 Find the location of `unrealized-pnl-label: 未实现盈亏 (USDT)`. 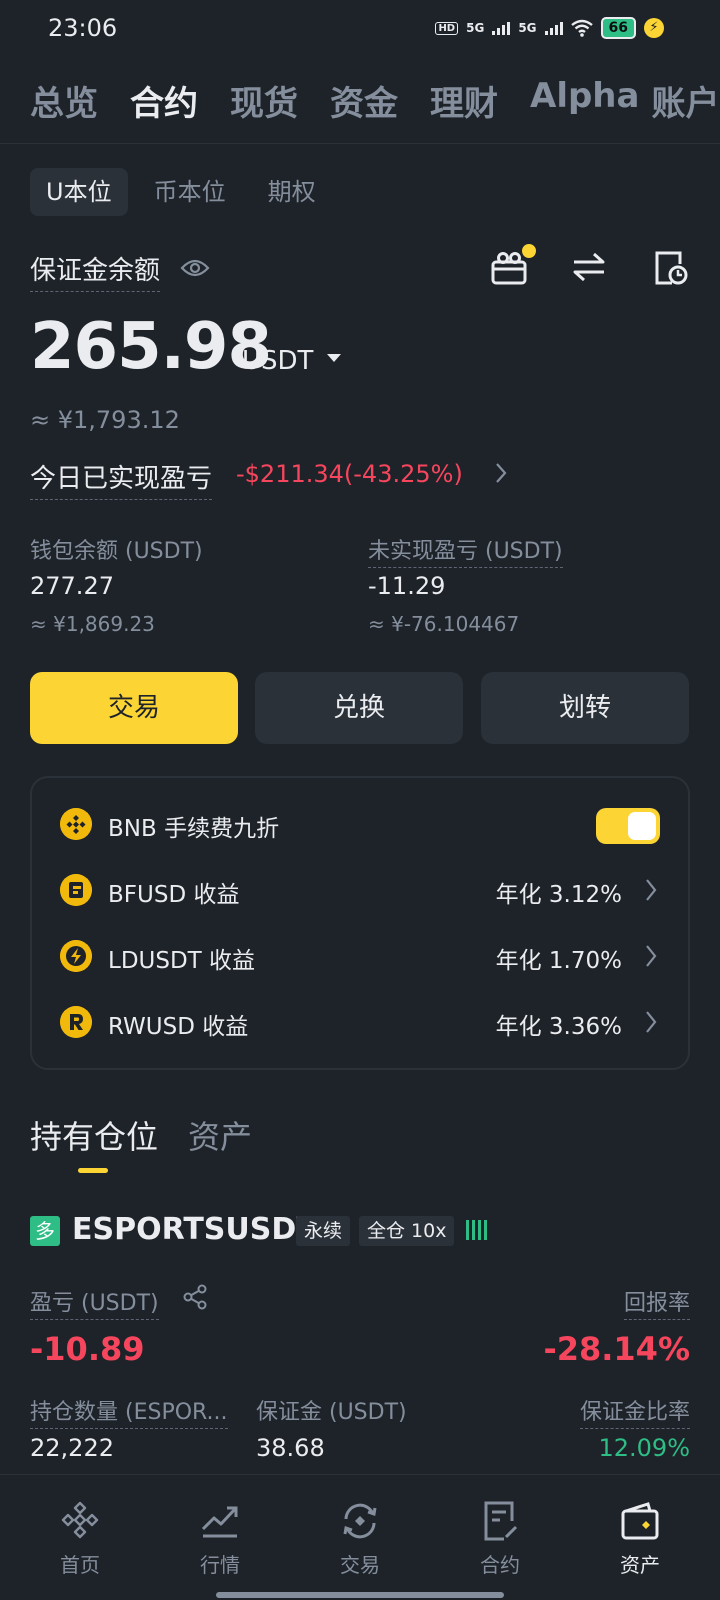

unrealized-pnl-label: 未实现盈亏 (USDT) is located at coordinates (465, 550).